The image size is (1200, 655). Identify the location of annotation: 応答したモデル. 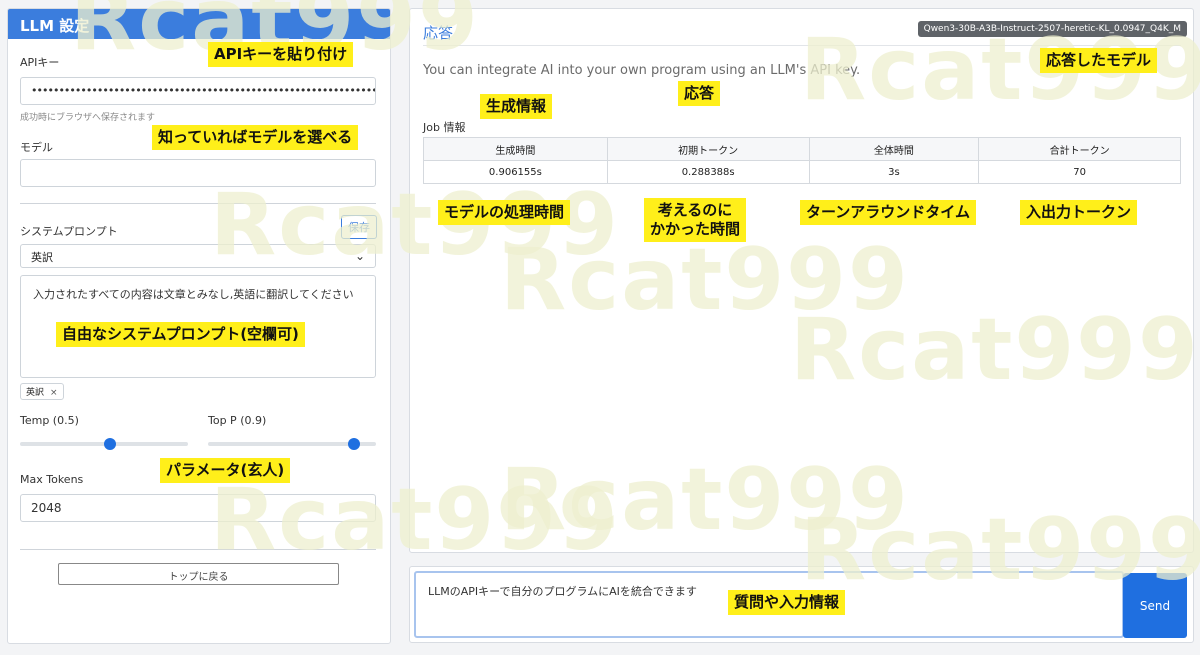
(1099, 60).